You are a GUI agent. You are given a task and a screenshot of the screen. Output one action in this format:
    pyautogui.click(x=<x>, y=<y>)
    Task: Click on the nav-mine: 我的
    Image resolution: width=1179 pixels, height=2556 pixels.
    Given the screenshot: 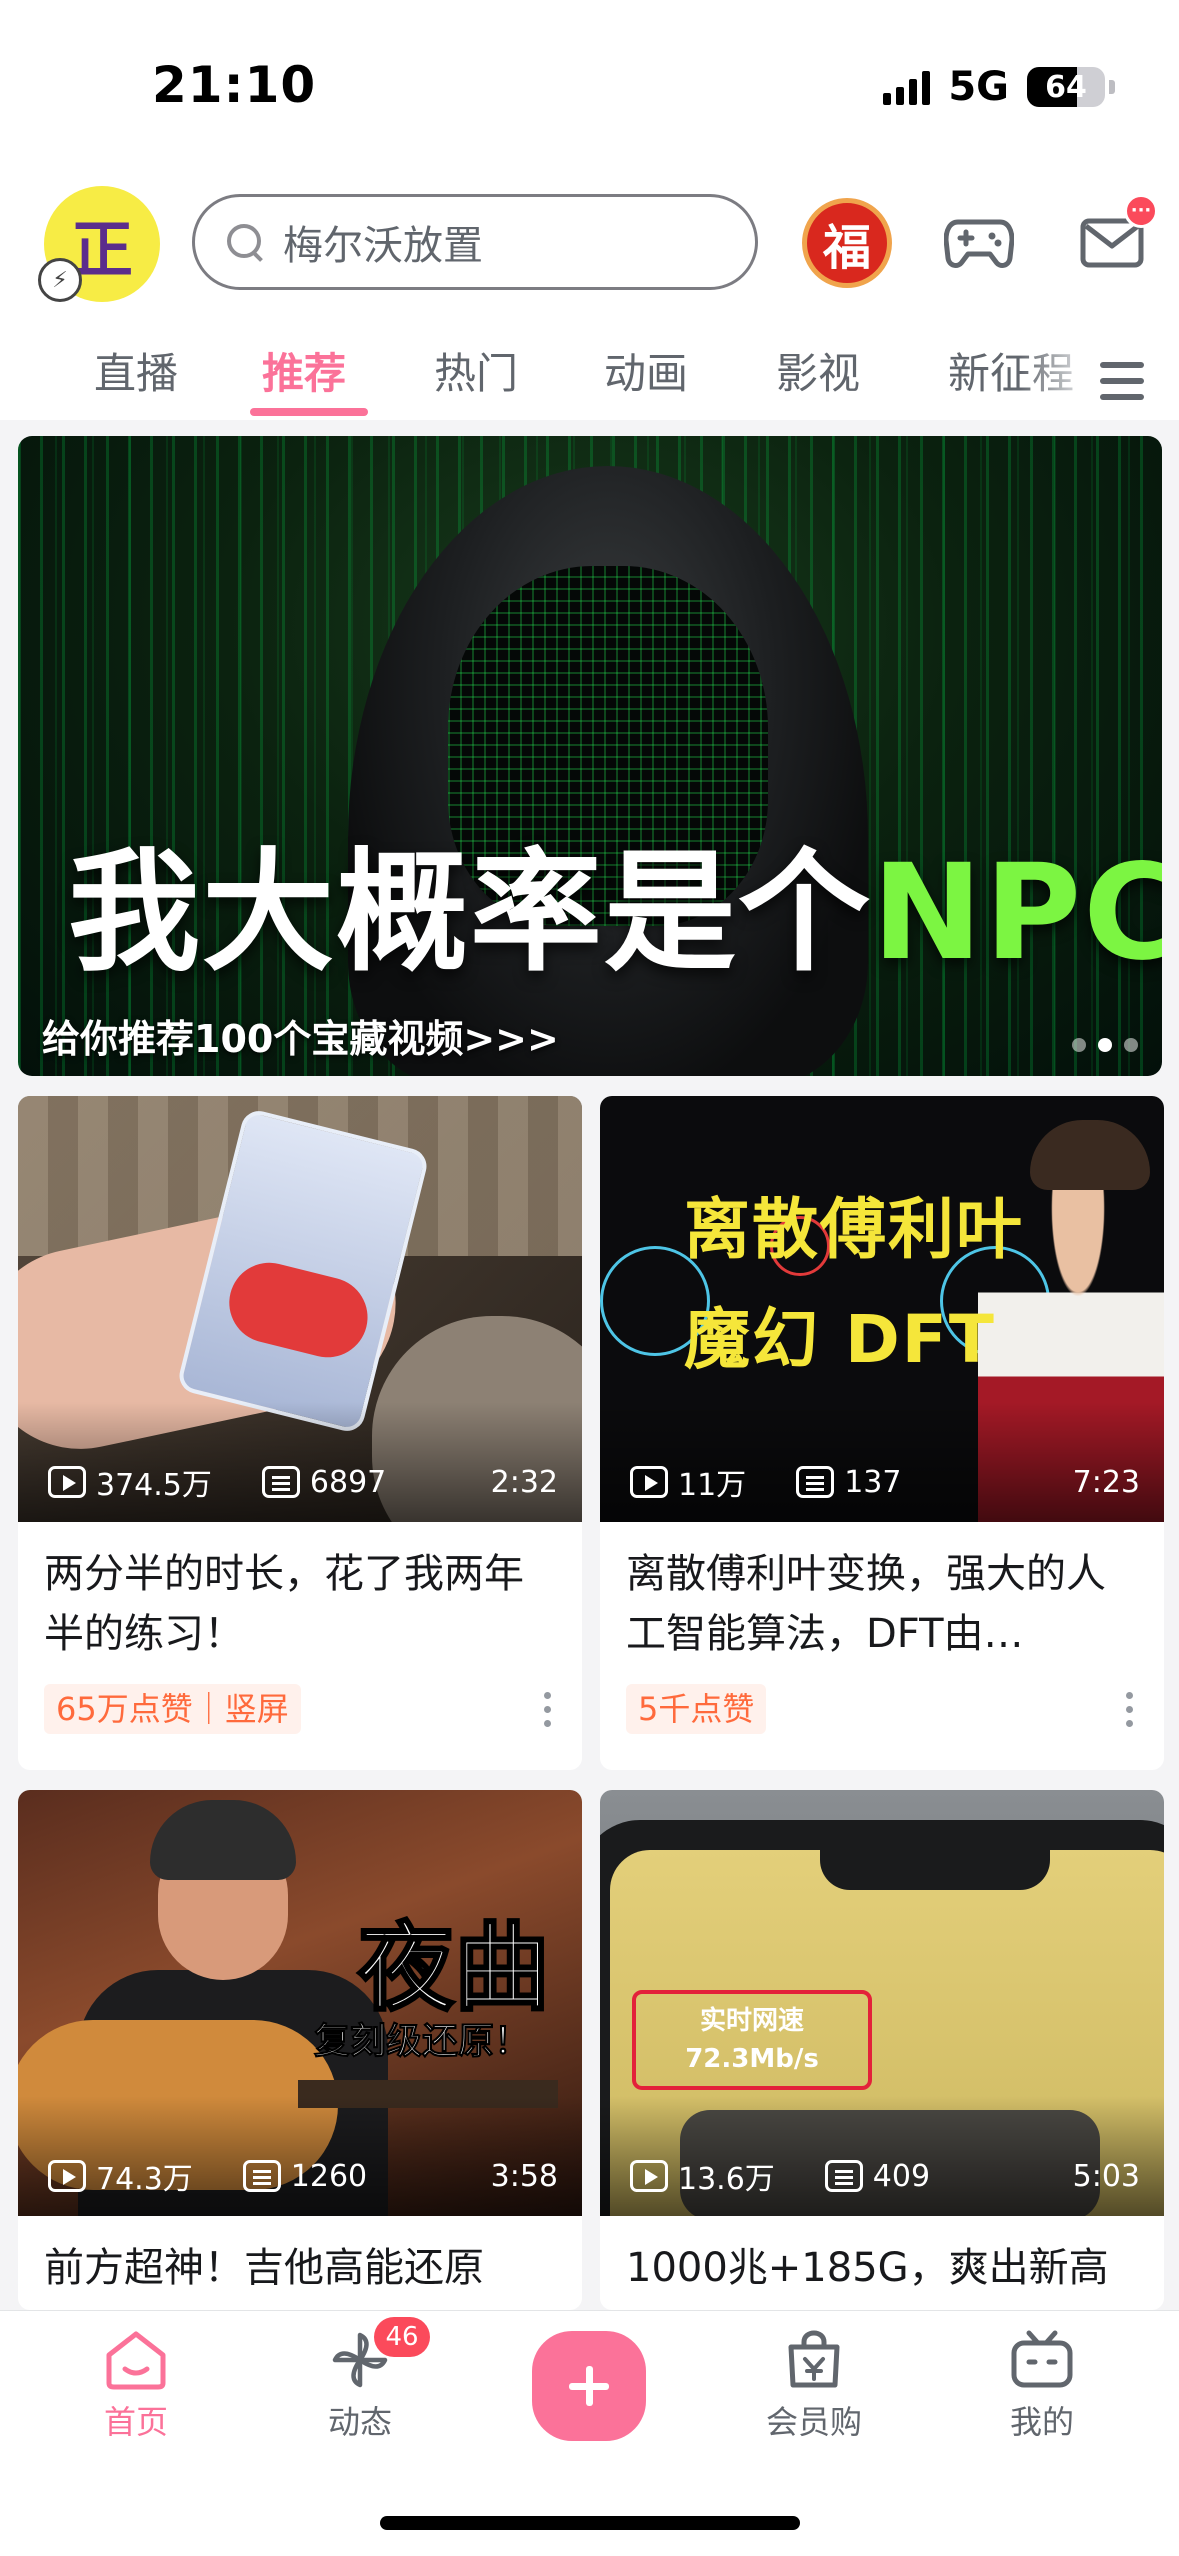 What is the action you would take?
    pyautogui.click(x=1042, y=2386)
    